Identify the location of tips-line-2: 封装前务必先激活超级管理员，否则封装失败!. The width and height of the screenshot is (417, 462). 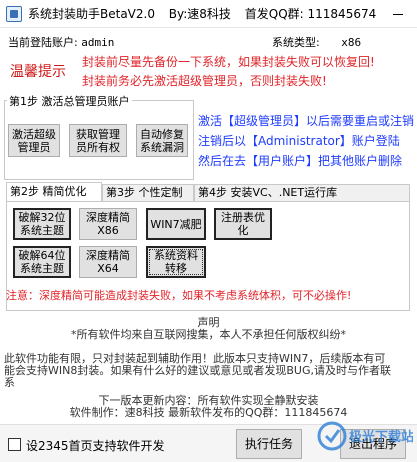
(204, 81).